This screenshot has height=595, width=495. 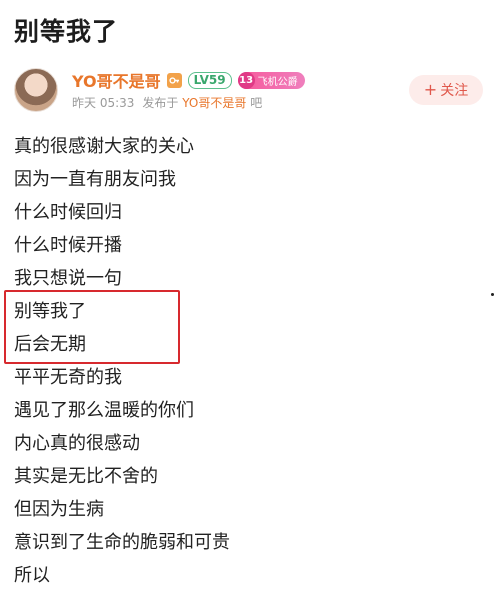 I want to click on key-icon, so click(x=174, y=80).